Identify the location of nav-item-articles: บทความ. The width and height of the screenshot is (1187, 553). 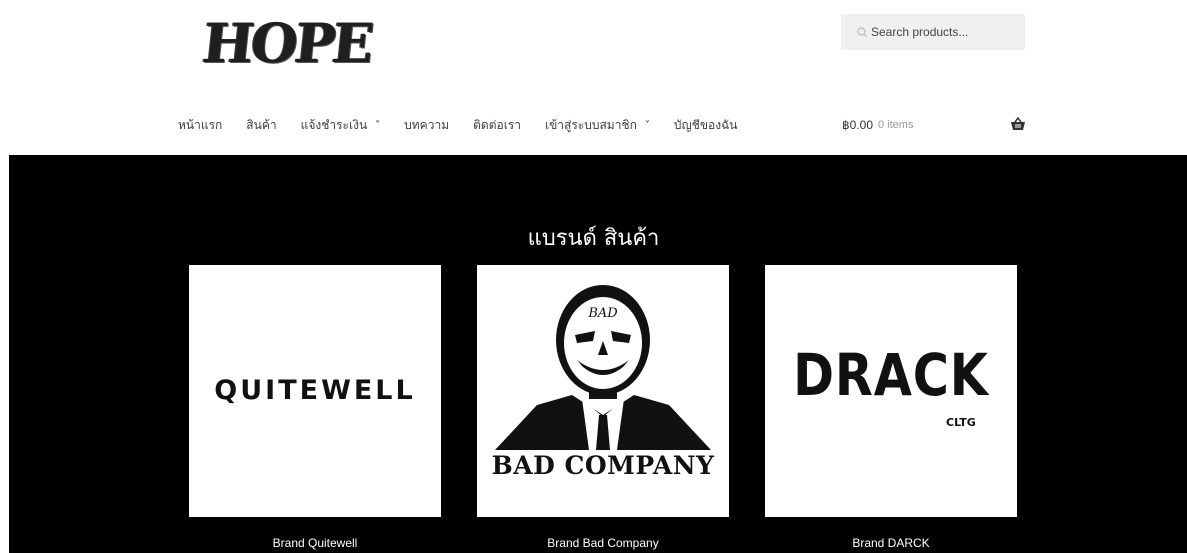
(426, 125).